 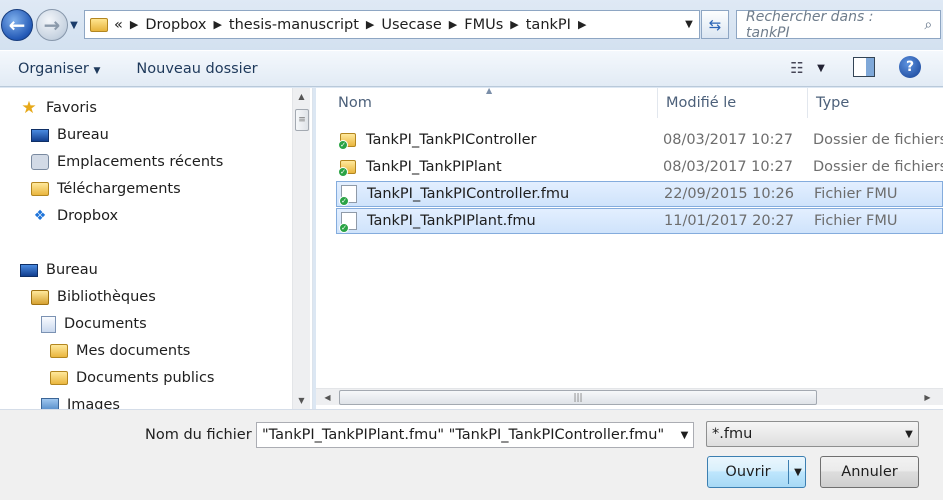 What do you see at coordinates (494, 103) in the screenshot?
I see `column-header-name: Nom` at bounding box center [494, 103].